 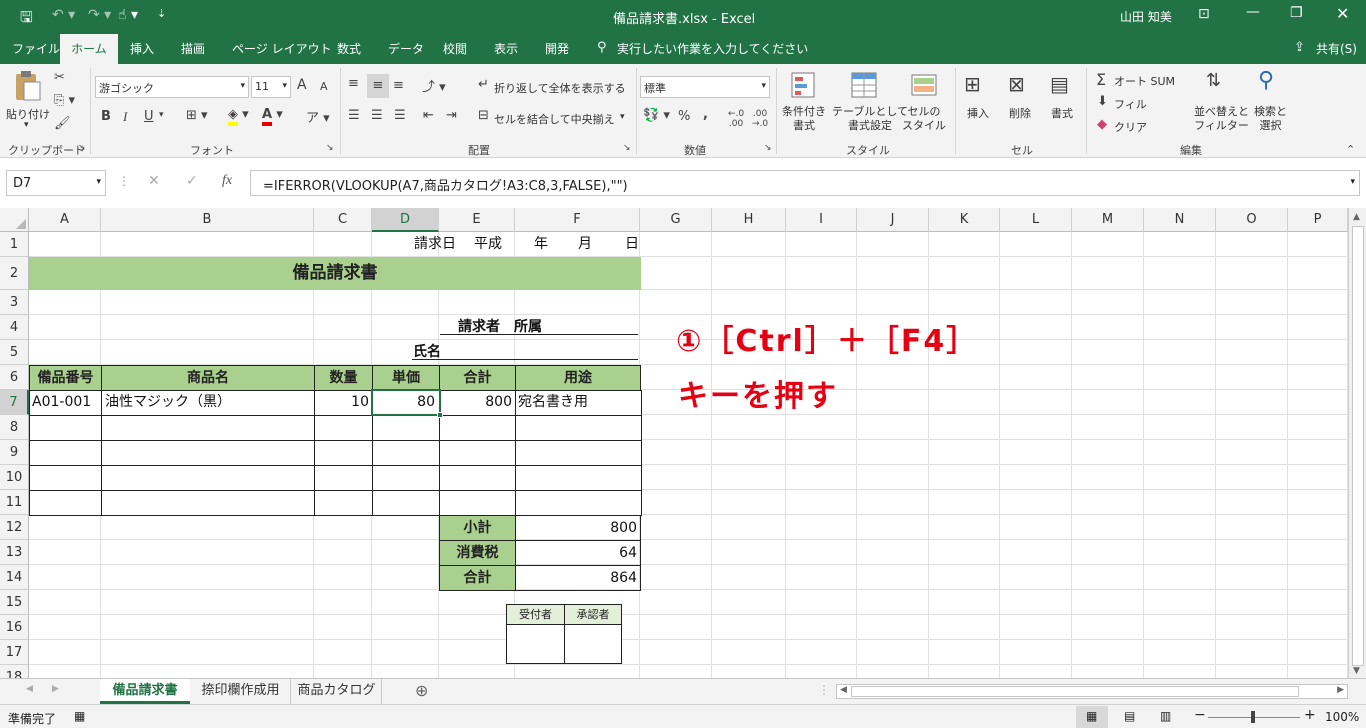 I want to click on header-purpose: 用途, so click(x=578, y=378).